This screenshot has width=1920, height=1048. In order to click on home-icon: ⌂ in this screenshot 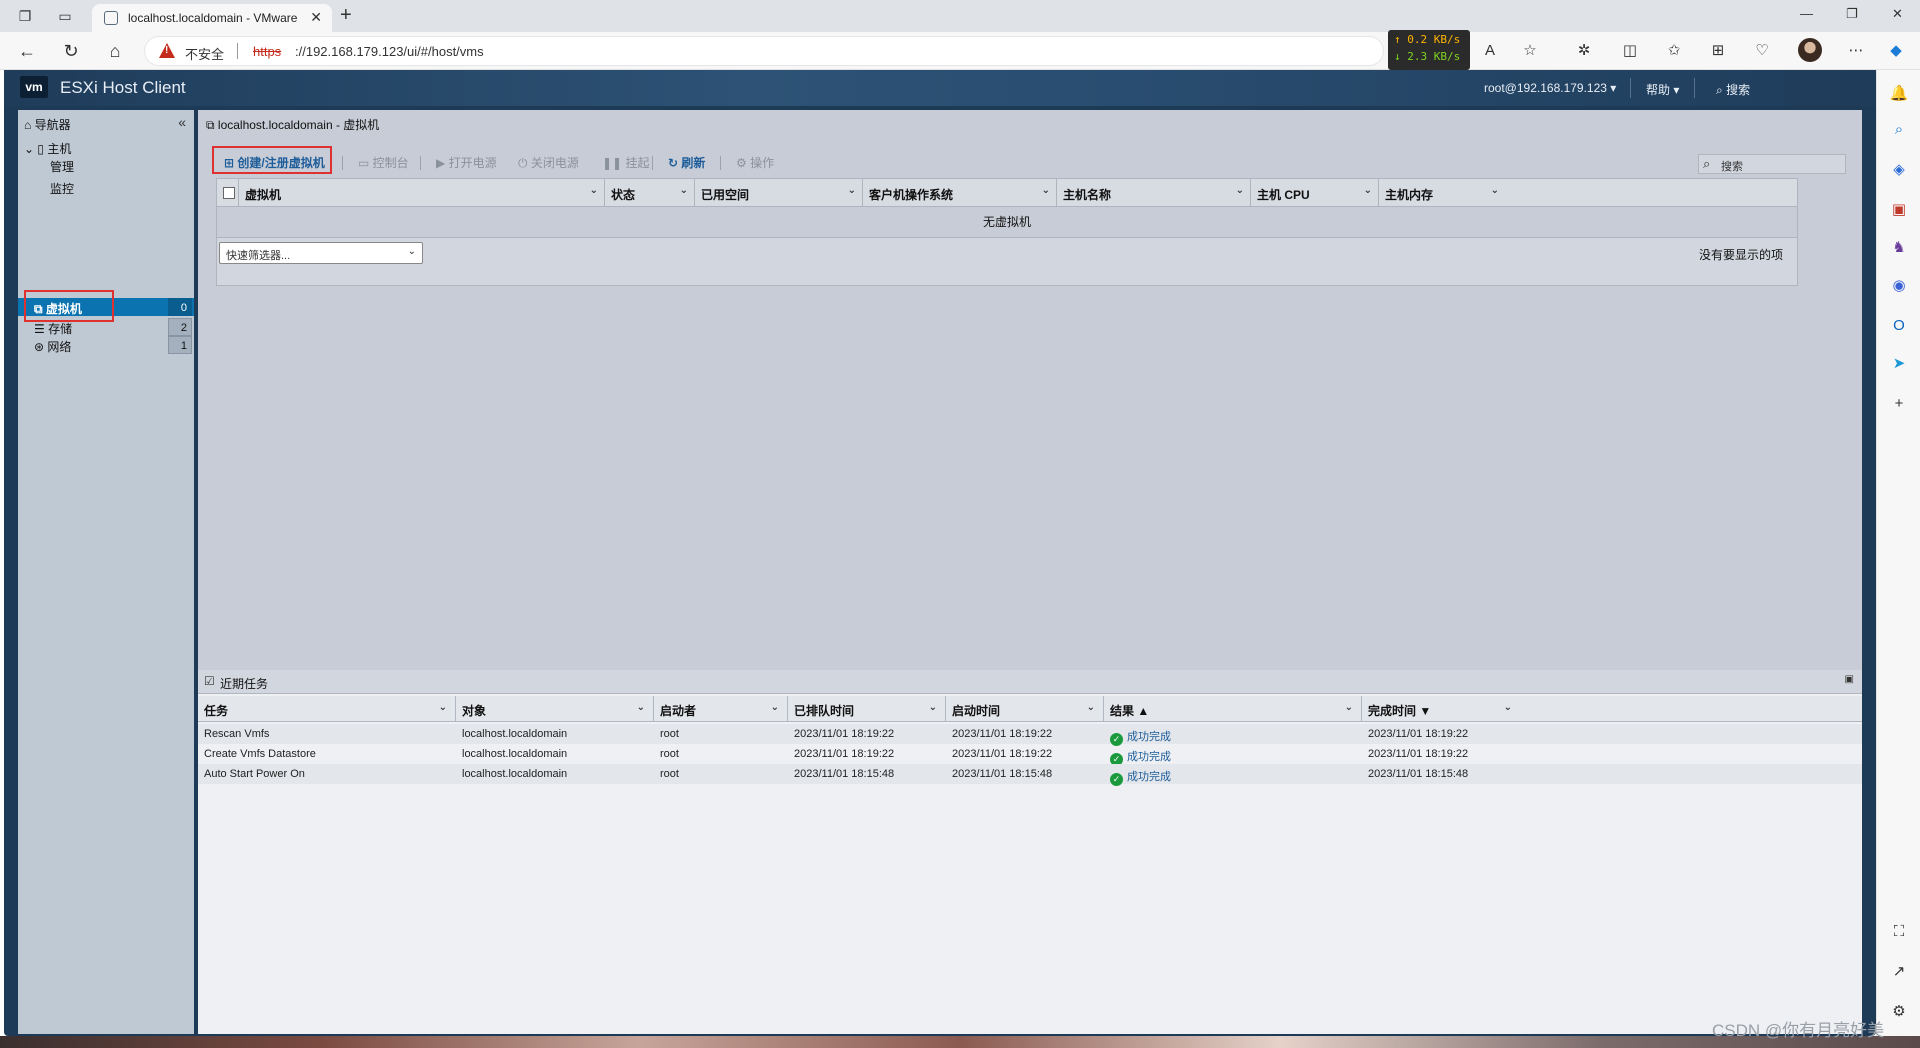, I will do `click(115, 51)`.